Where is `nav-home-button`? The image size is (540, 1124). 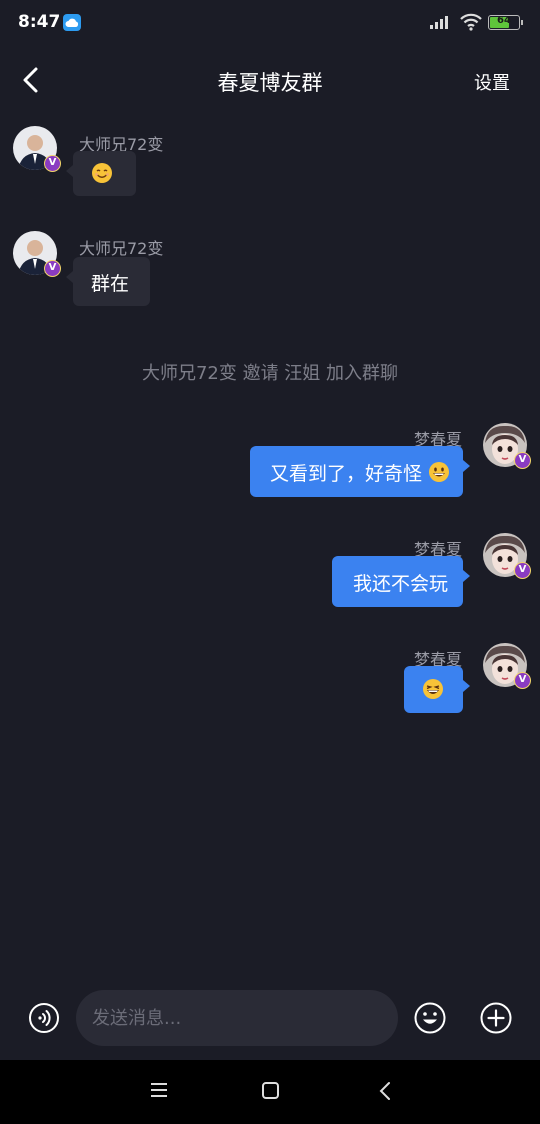 nav-home-button is located at coordinates (270, 1090).